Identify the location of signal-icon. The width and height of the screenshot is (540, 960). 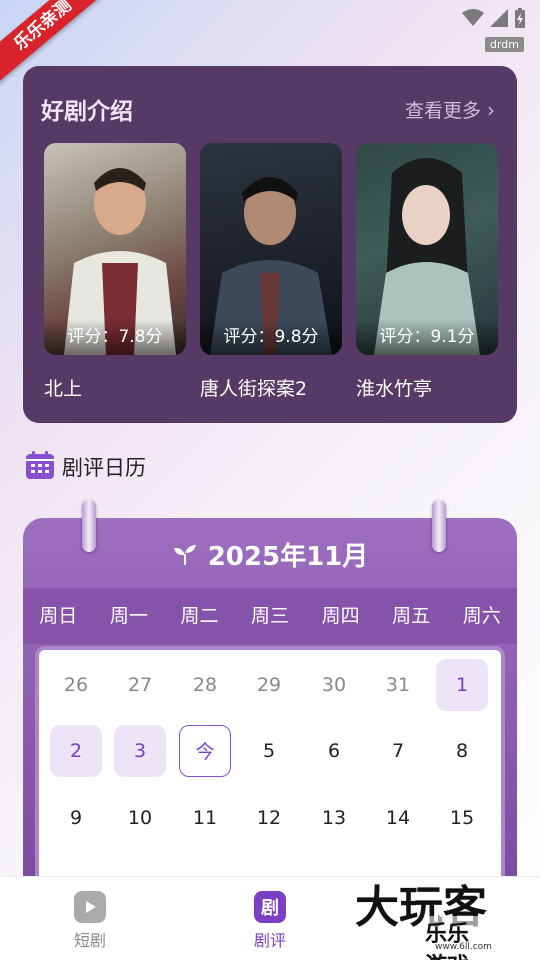
(499, 18).